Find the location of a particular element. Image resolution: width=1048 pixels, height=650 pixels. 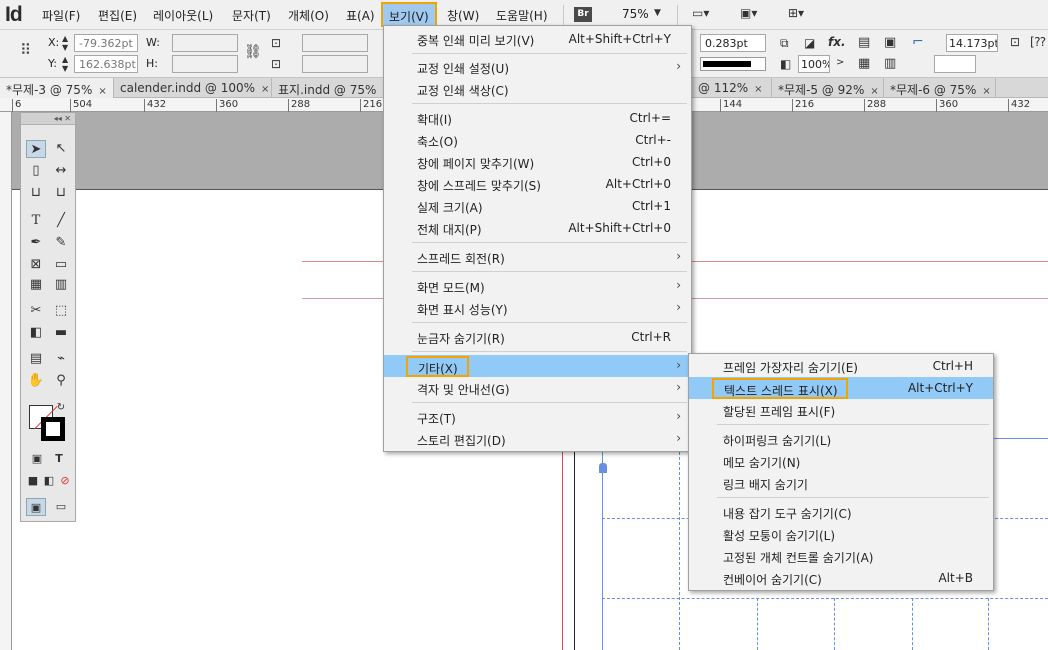

menu-hide-live-corners: 활성 모퉁이 숨기기(L) is located at coordinates (841, 534).